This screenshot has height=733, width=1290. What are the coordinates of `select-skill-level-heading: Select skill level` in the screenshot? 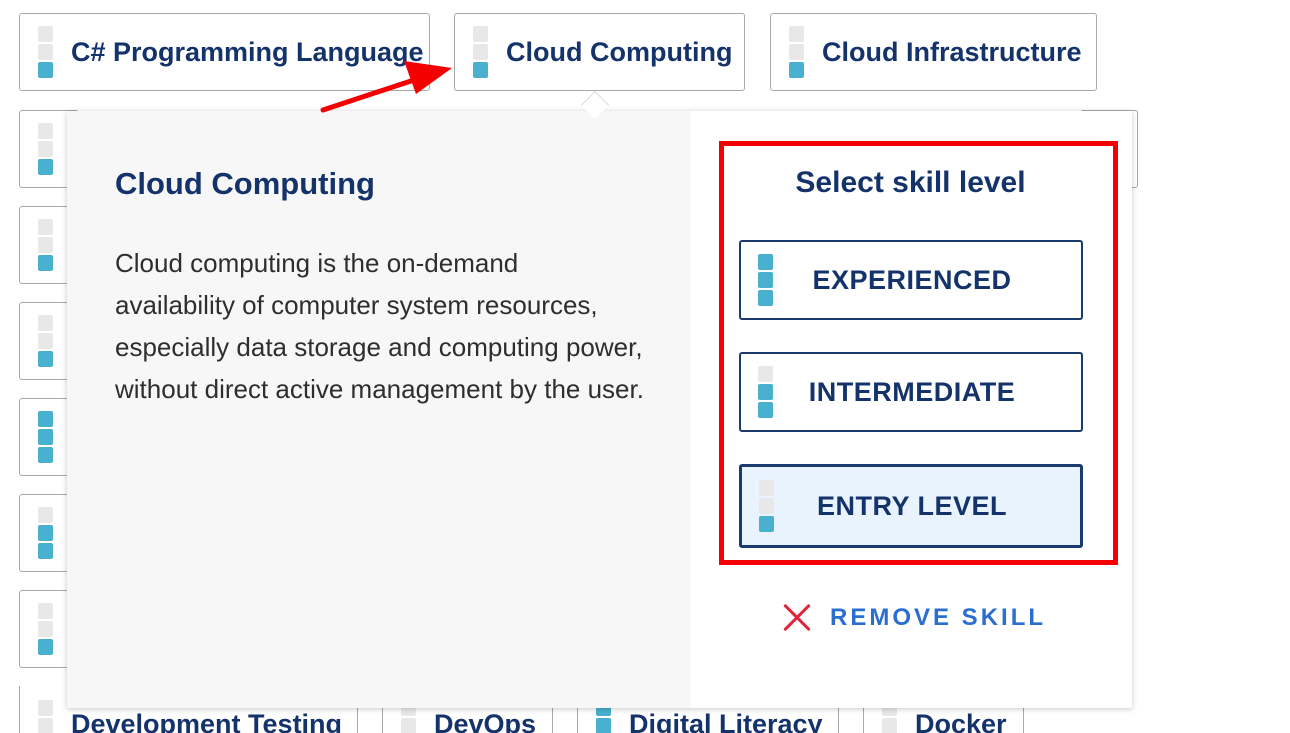 It's located at (910, 182).